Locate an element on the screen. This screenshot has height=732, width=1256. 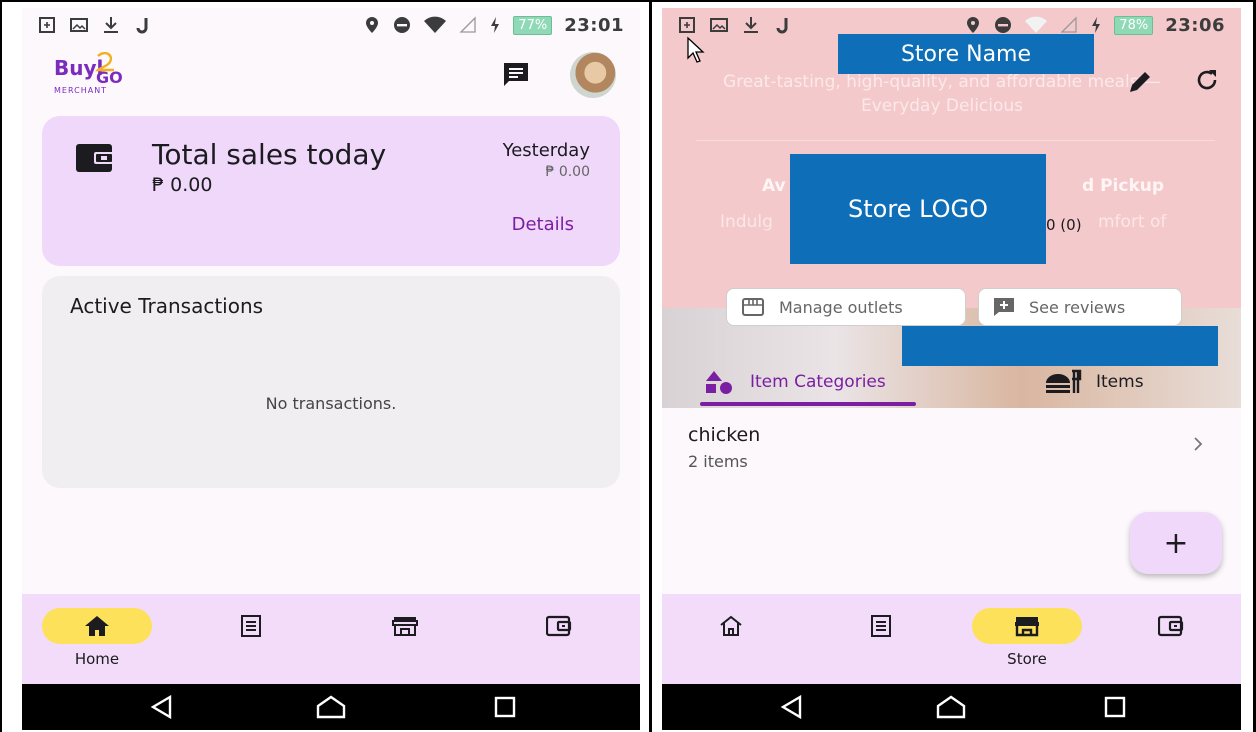
category-name: chicken is located at coordinates (724, 435).